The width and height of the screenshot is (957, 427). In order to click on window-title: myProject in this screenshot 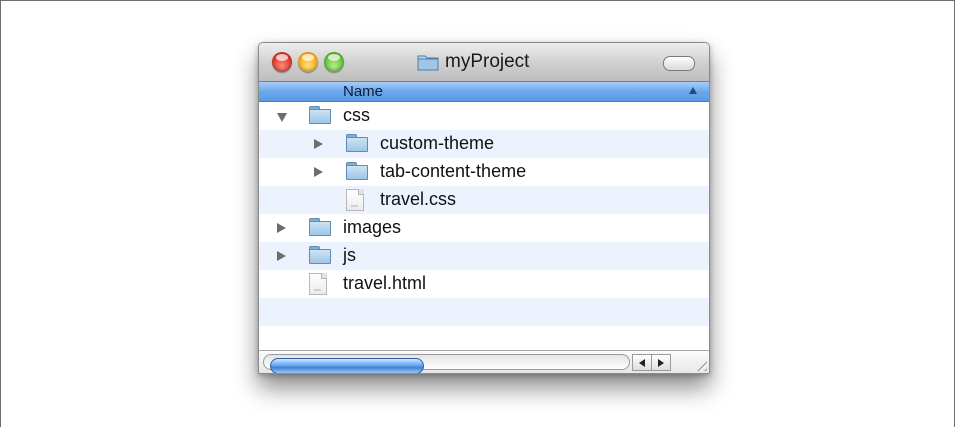, I will do `click(473, 62)`.